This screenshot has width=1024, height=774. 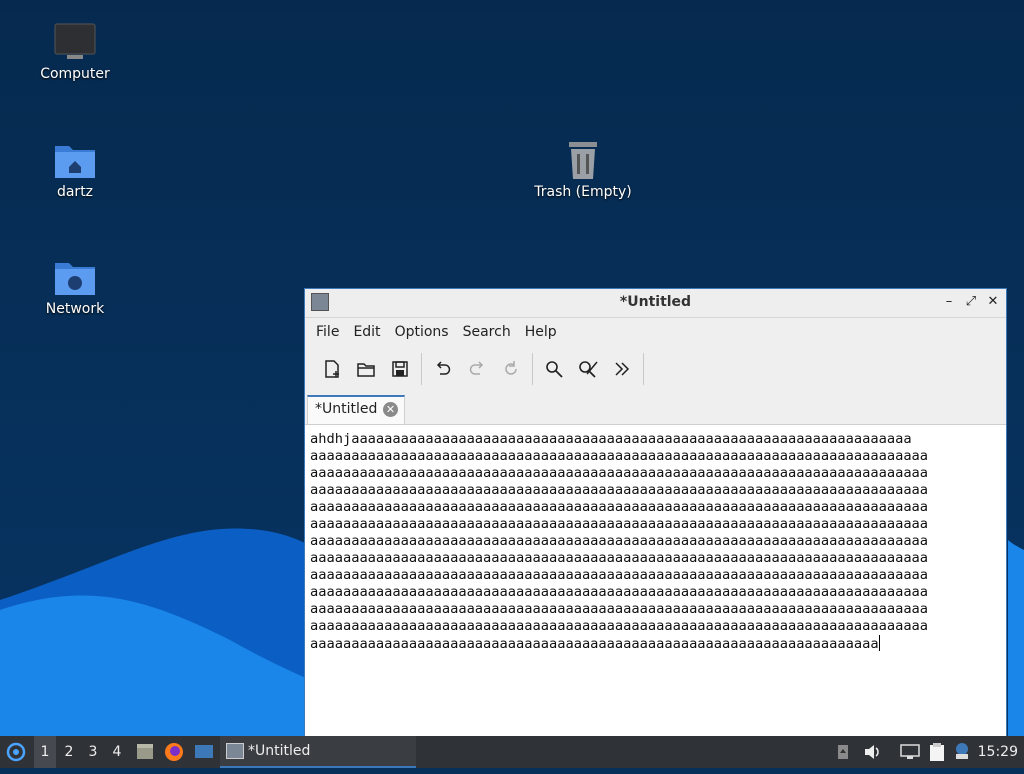 What do you see at coordinates (949, 302) in the screenshot?
I see `minimize-icon: –` at bounding box center [949, 302].